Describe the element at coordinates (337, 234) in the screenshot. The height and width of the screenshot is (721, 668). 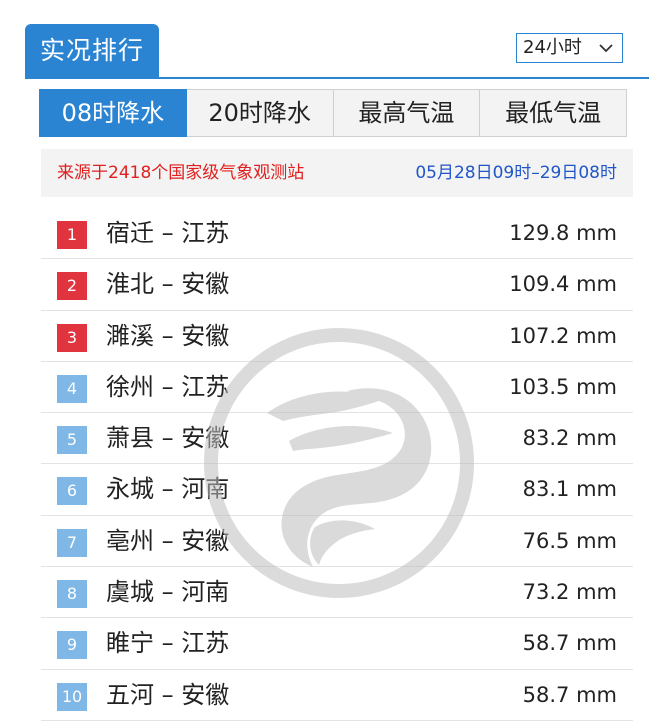
I see `list-item: 1 宿迁 – 江苏 129.8 mm` at that location.